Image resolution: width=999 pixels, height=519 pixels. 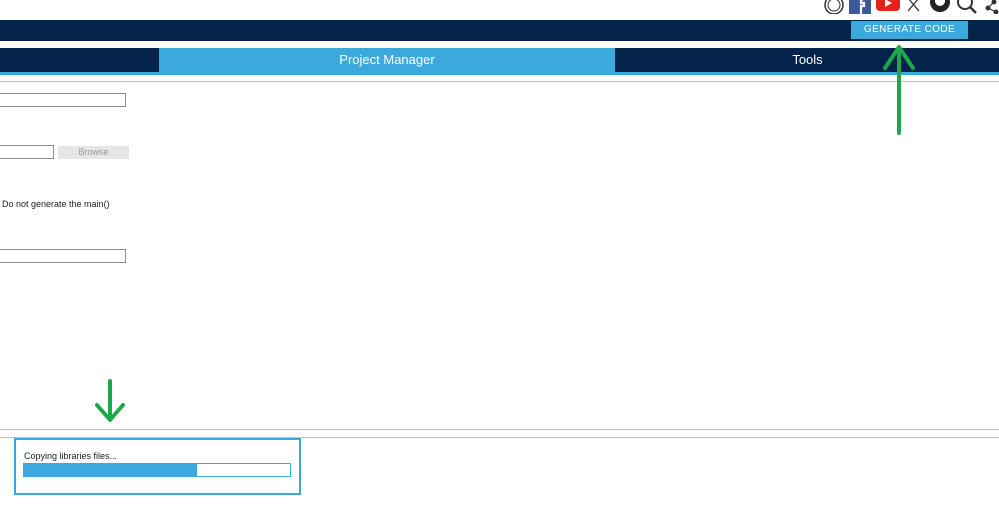 What do you see at coordinates (499, 73) in the screenshot?
I see `tab-underline` at bounding box center [499, 73].